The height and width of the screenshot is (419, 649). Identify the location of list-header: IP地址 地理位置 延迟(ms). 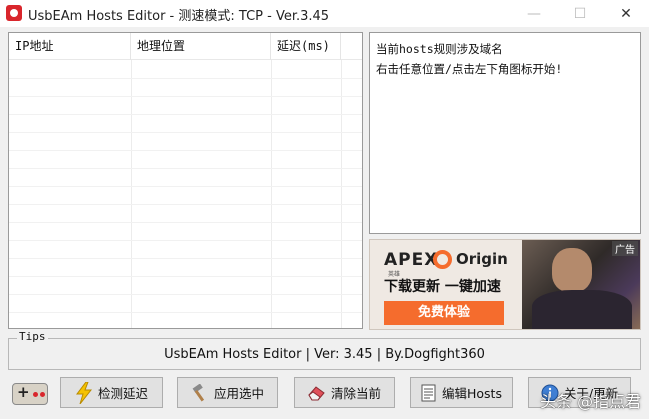
(185, 46).